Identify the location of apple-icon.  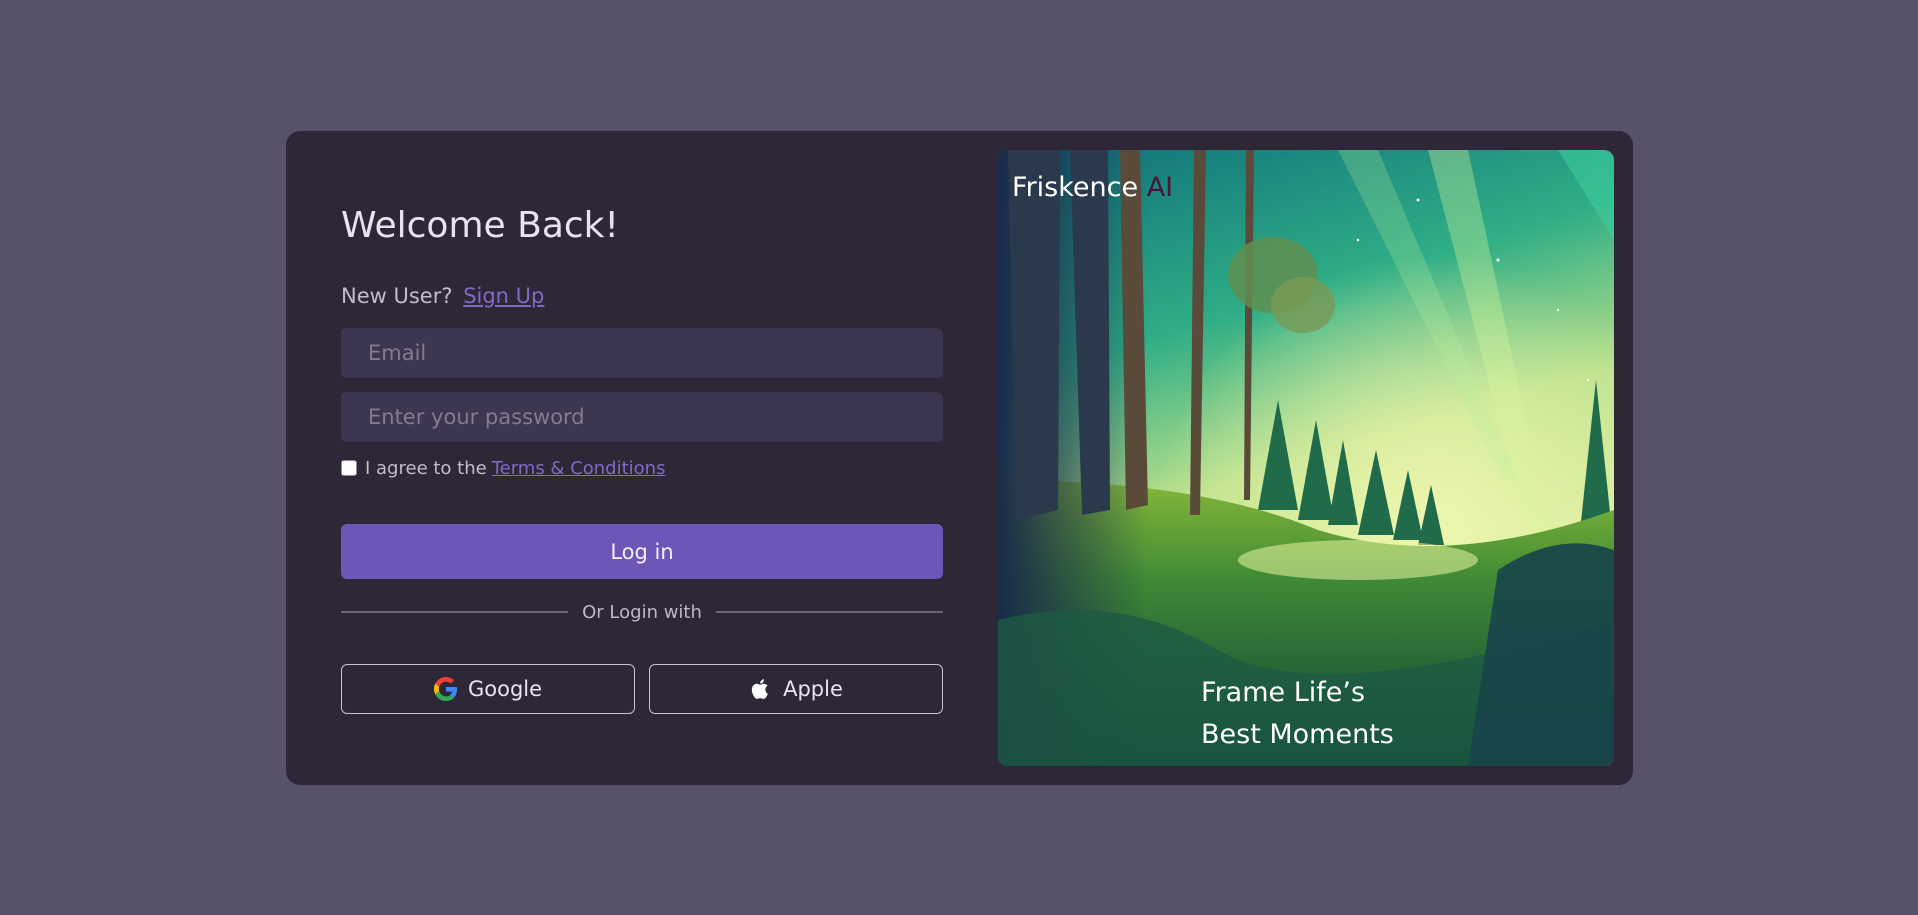
(761, 689).